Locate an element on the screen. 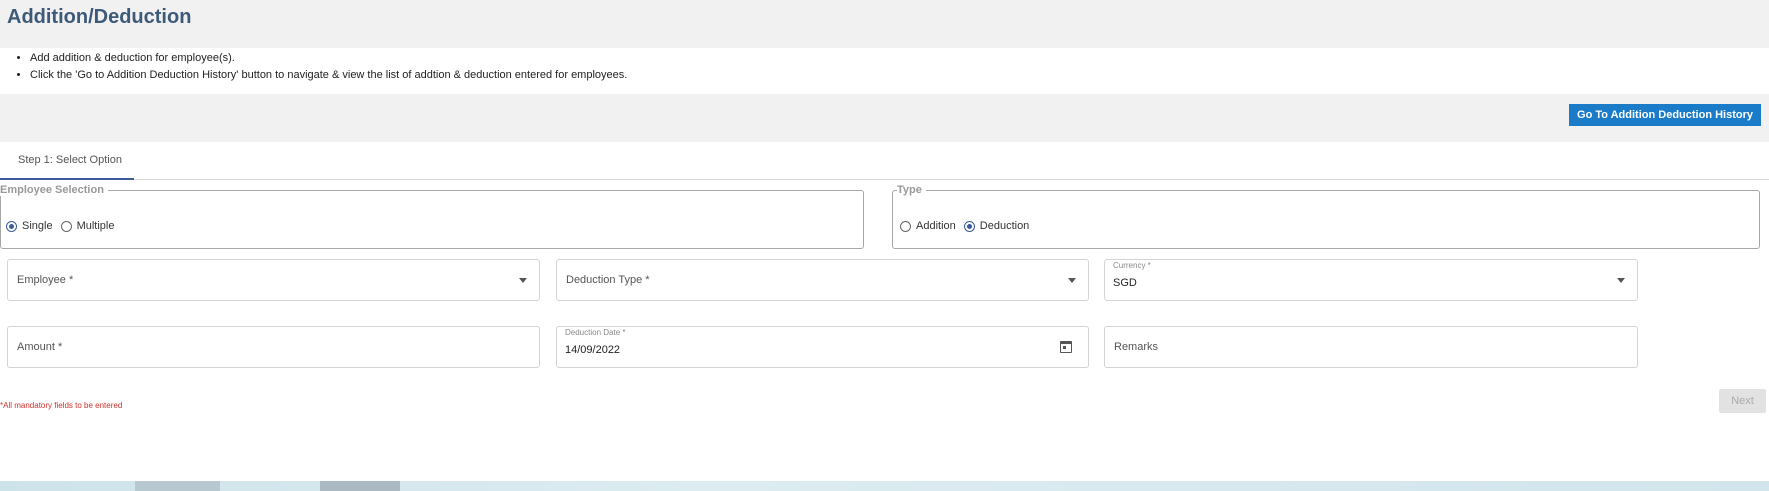  next-button: Next is located at coordinates (1742, 401).